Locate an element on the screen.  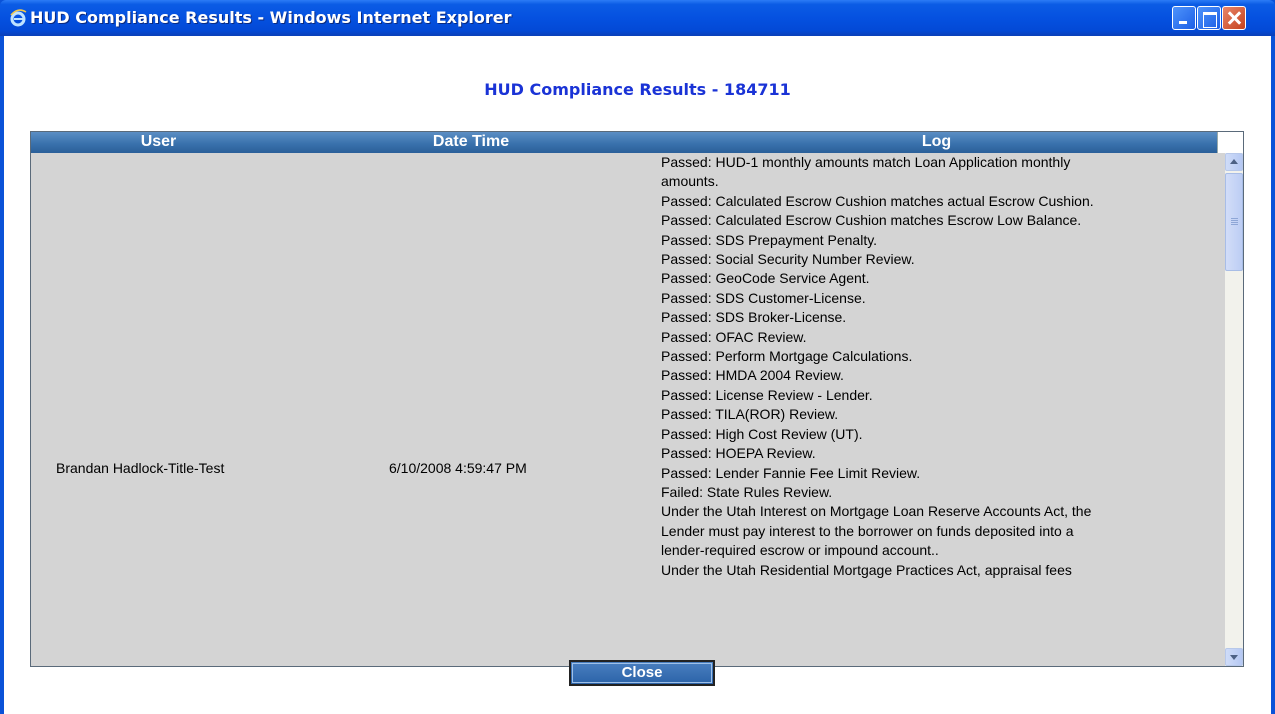
header-spacer is located at coordinates (1230, 142).